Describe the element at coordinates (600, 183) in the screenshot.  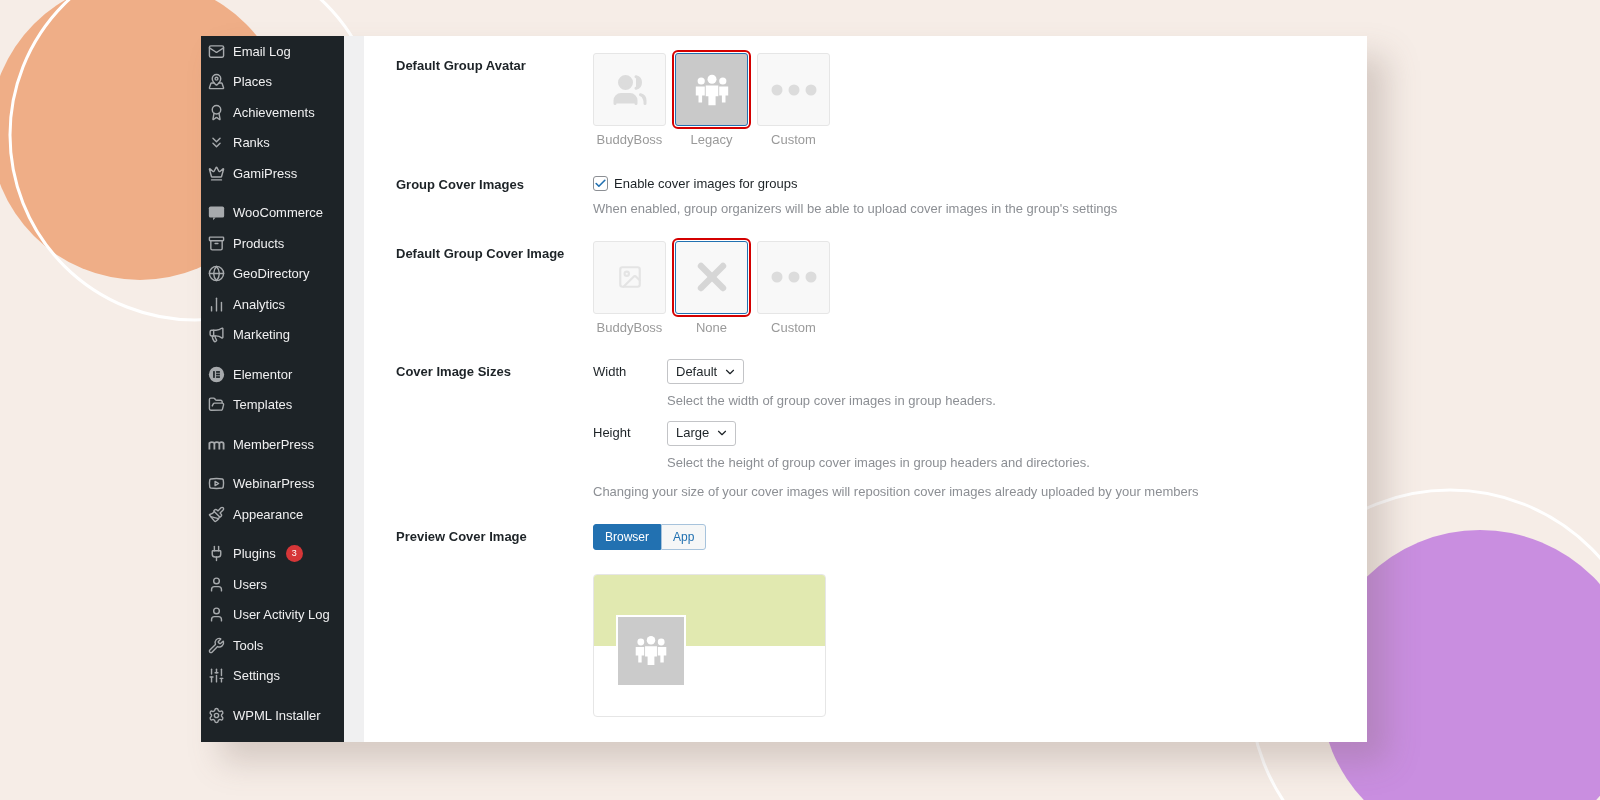
I see `checkbox` at that location.